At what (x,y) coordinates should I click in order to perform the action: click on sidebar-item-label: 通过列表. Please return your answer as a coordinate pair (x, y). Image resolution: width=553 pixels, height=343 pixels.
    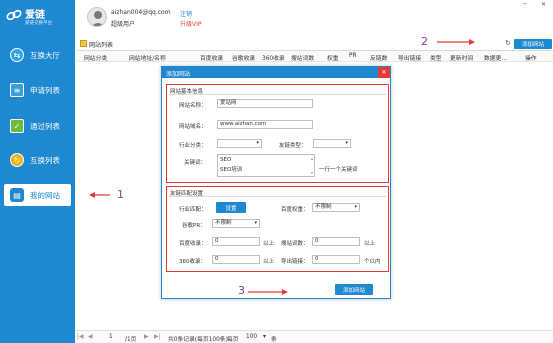
    Looking at the image, I should click on (45, 126).